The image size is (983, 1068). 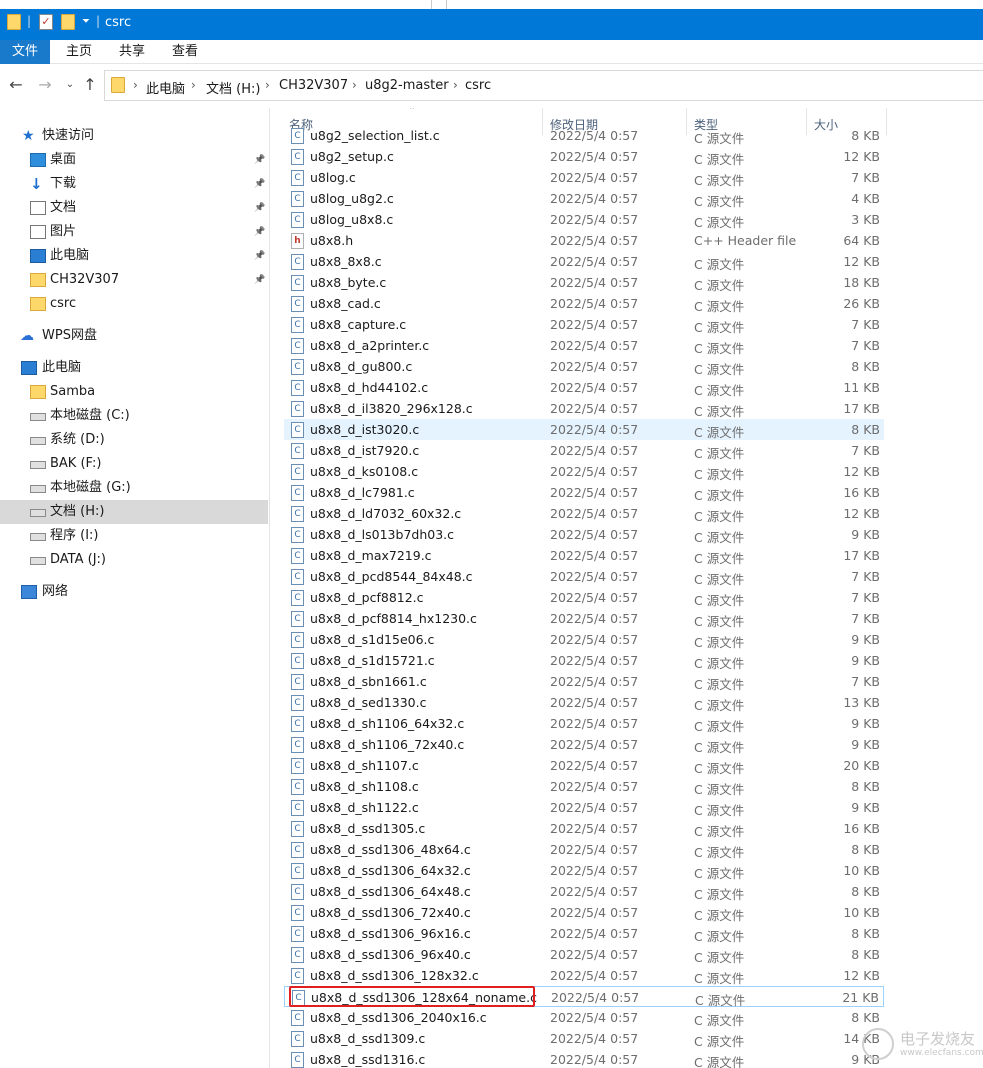 What do you see at coordinates (584, 324) in the screenshot?
I see `file-row: Cu8x8_capture.c 2022/5/4 0:57 C 源文件 7 KB` at bounding box center [584, 324].